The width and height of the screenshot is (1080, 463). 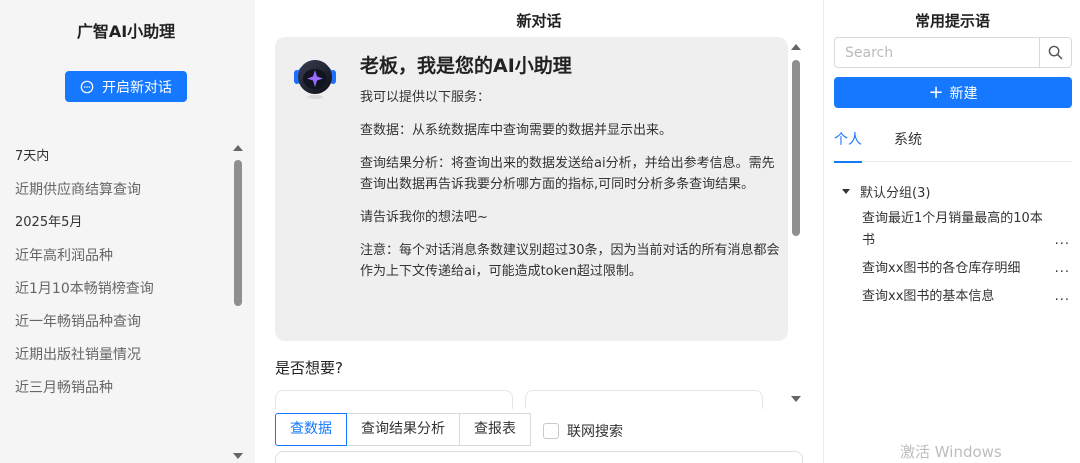 I want to click on prompt-search-input, so click(x=937, y=52).